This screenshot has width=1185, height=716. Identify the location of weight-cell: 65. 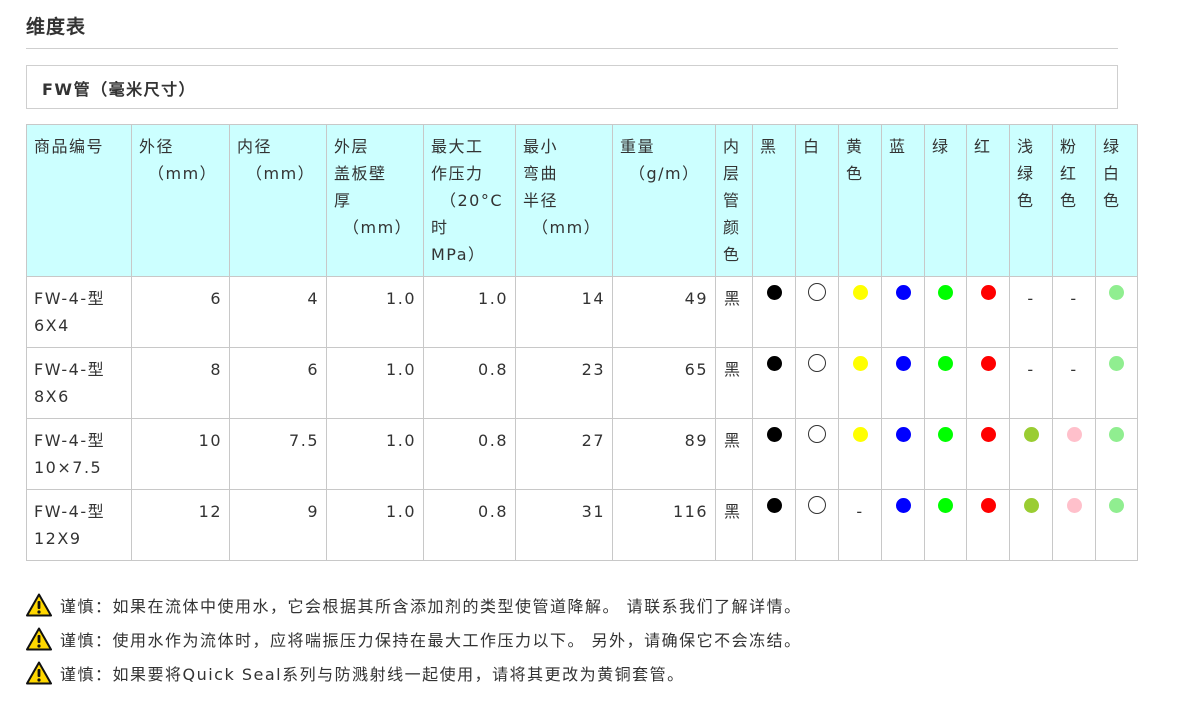
(664, 383).